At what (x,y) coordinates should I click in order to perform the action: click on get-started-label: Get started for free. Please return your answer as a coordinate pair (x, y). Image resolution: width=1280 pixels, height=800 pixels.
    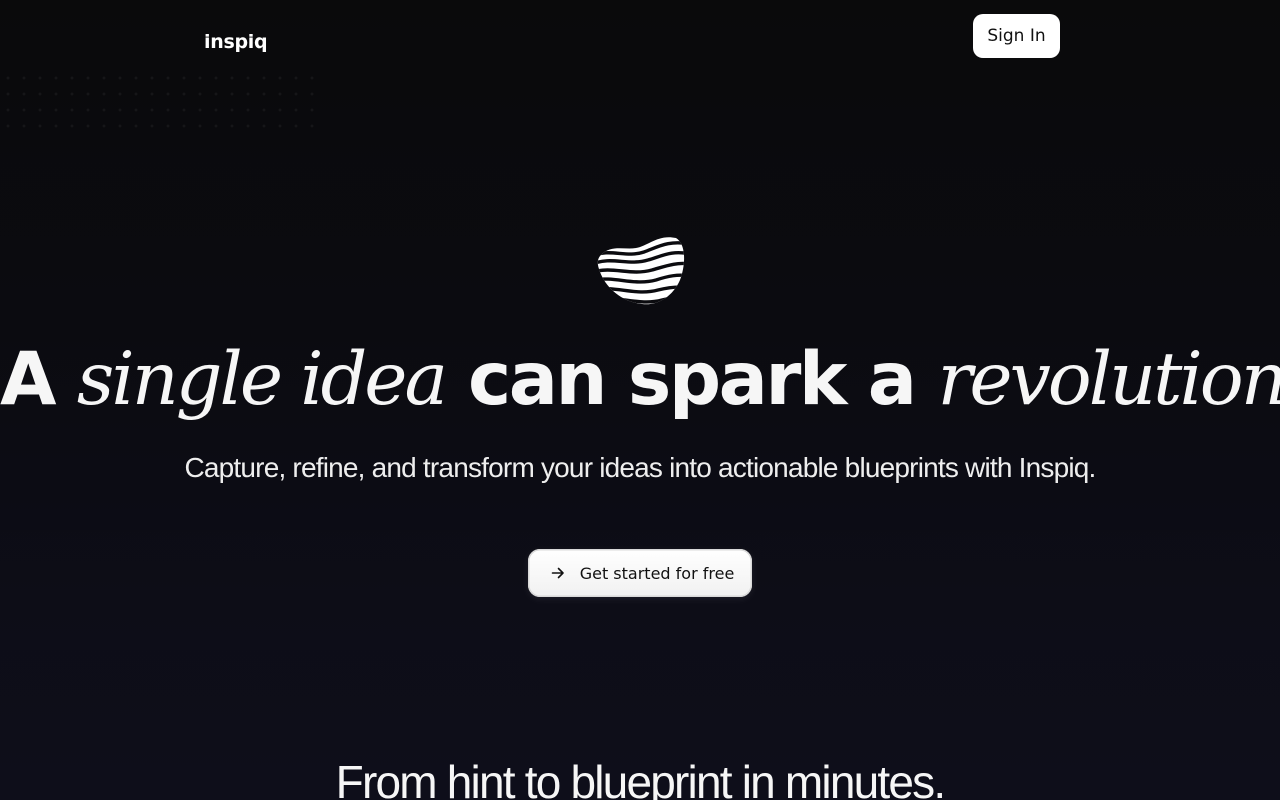
    Looking at the image, I should click on (657, 573).